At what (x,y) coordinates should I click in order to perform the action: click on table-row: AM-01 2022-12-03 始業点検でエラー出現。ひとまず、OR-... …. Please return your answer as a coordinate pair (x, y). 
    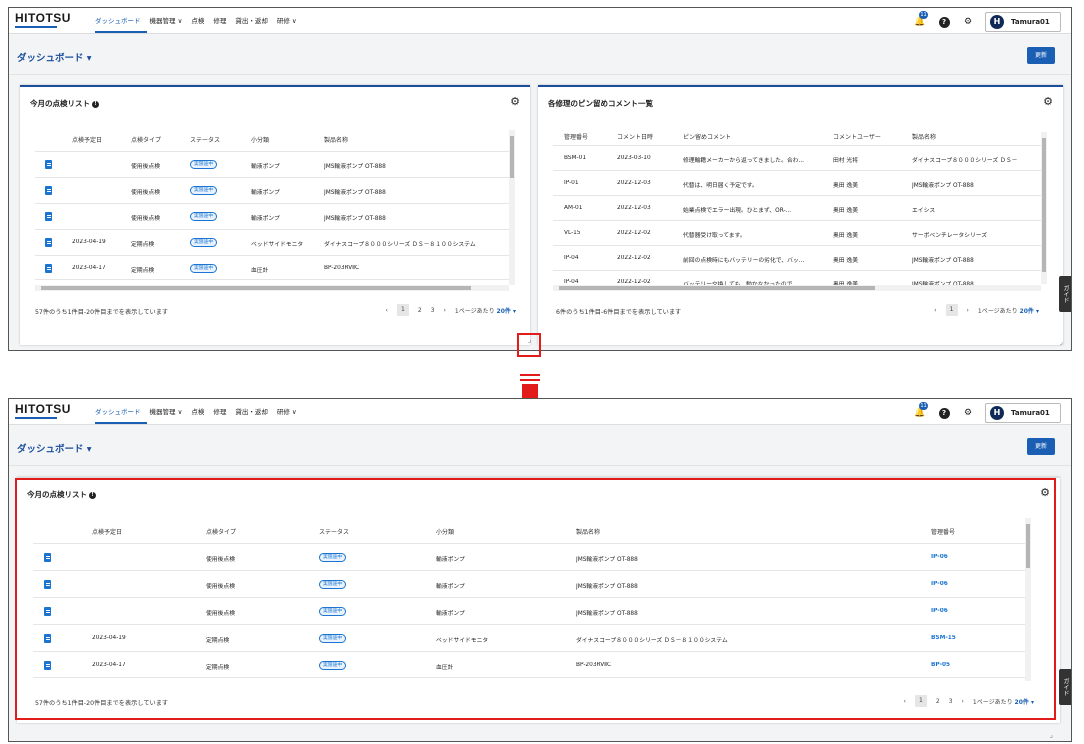
    Looking at the image, I should click on (797, 208).